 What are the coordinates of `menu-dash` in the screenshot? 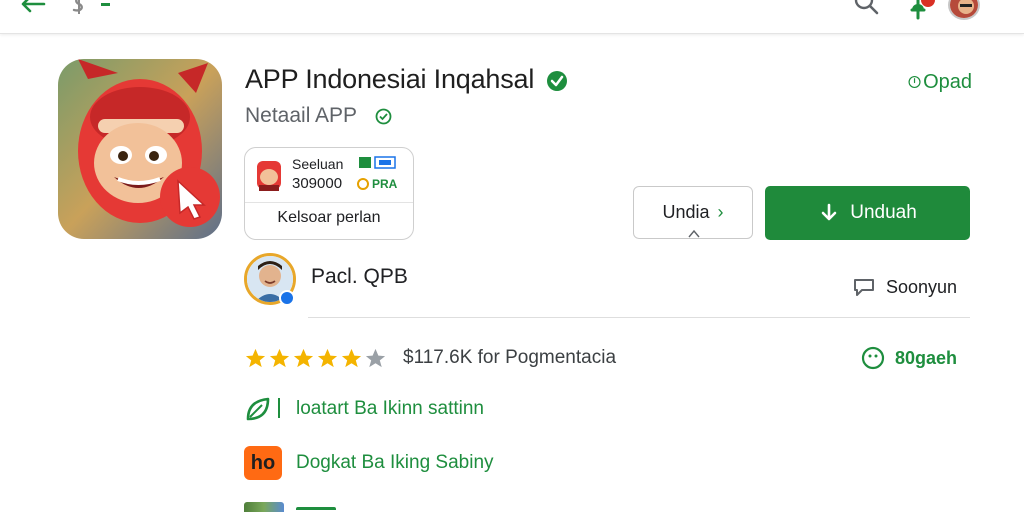 It's located at (105, 4).